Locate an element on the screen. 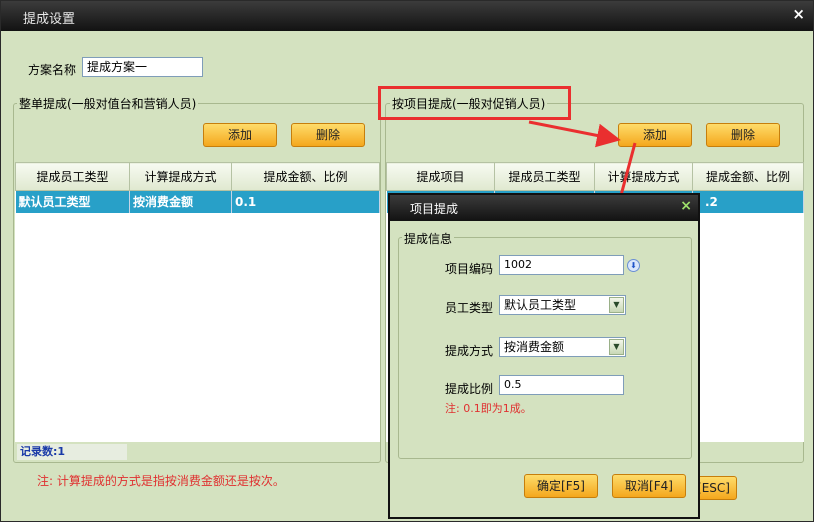  lookup-icon: ⬇ is located at coordinates (633, 265).